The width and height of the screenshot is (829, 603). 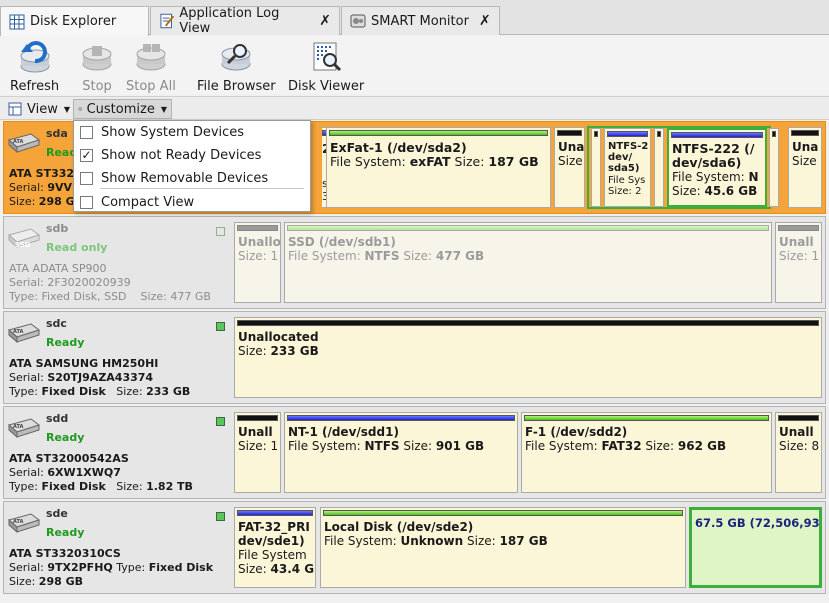 I want to click on customize-button: Customize ▼, so click(x=122, y=109).